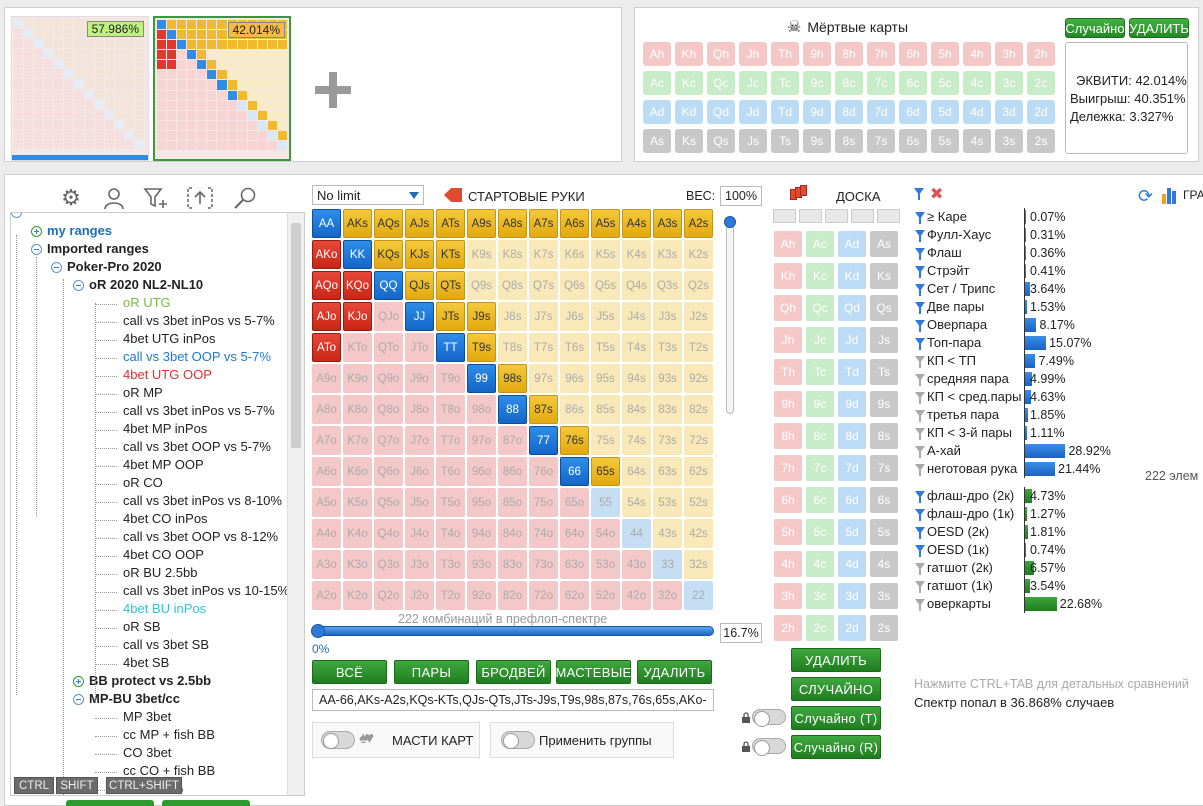  What do you see at coordinates (636, 285) in the screenshot?
I see `hand-cell: Q4s` at bounding box center [636, 285].